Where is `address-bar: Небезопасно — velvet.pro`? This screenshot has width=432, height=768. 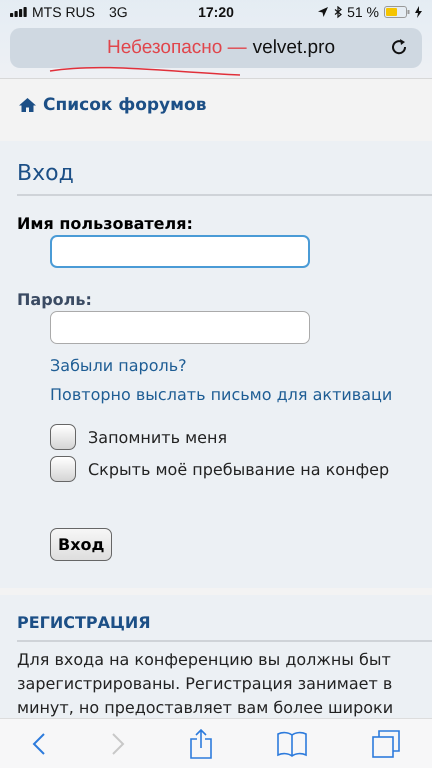 address-bar: Небезопасно — velvet.pro is located at coordinates (216, 48).